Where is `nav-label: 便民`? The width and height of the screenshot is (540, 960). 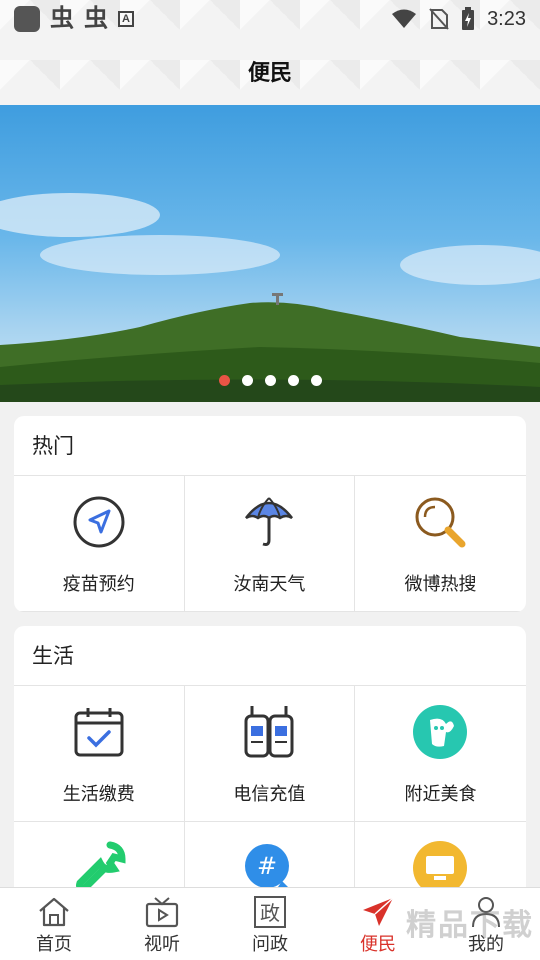 nav-label: 便民 is located at coordinates (378, 944).